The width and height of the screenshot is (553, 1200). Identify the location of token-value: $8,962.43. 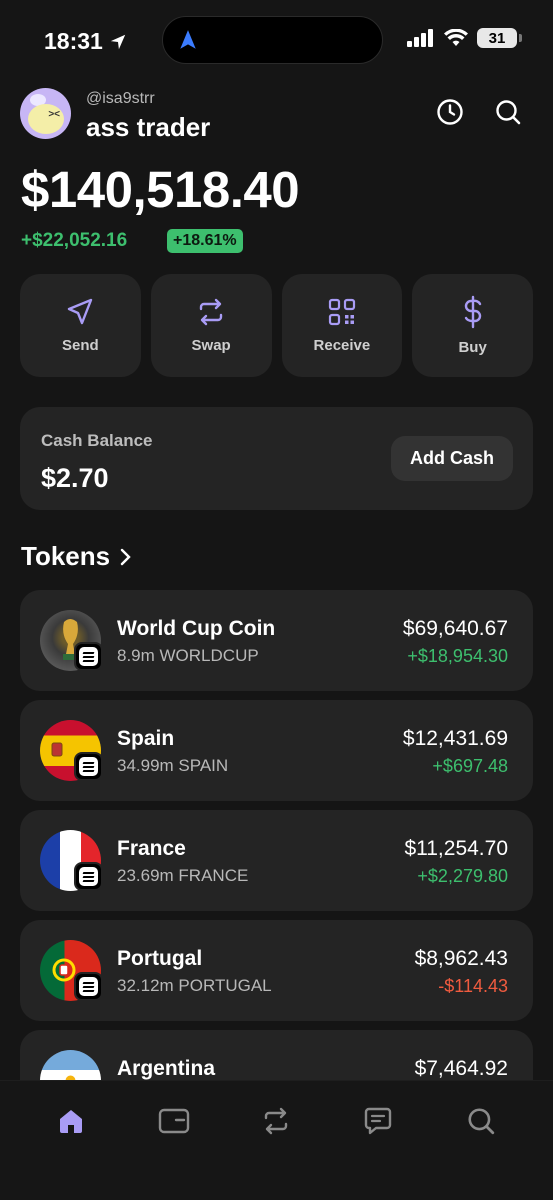
(461, 958).